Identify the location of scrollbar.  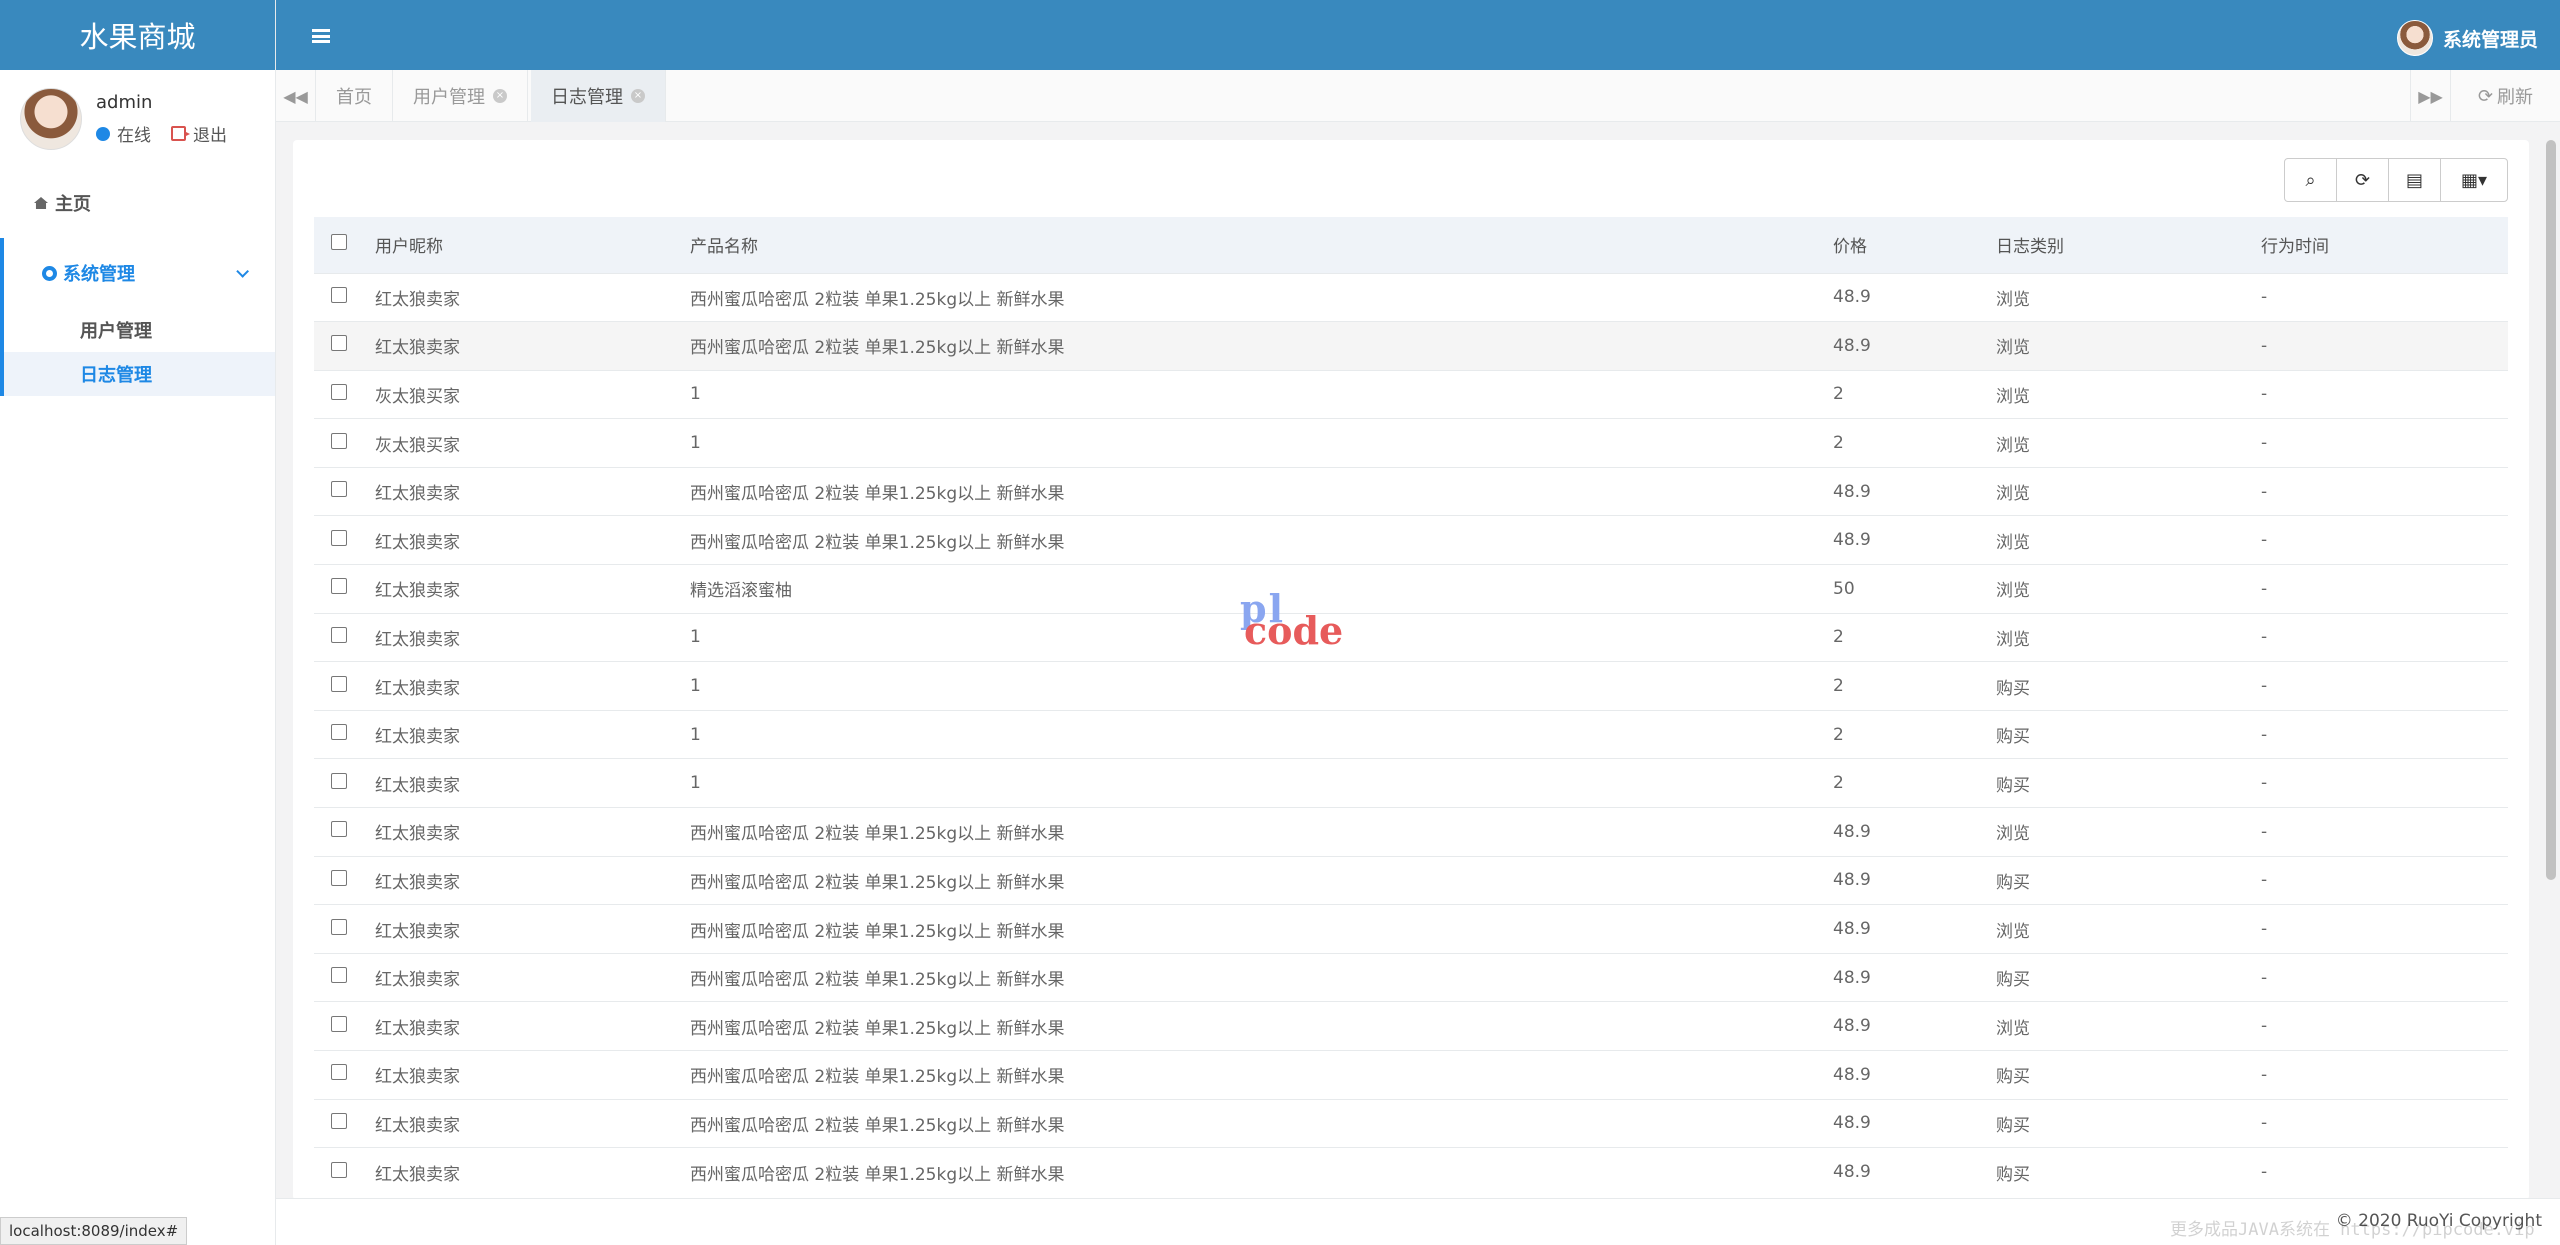
(2551, 510).